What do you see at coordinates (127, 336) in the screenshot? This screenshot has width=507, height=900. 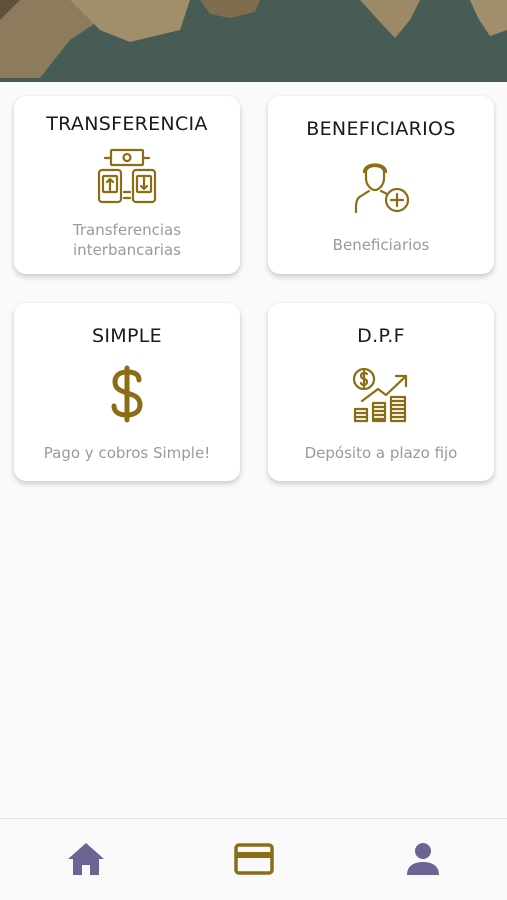 I see `simple-title: SIMPLE` at bounding box center [127, 336].